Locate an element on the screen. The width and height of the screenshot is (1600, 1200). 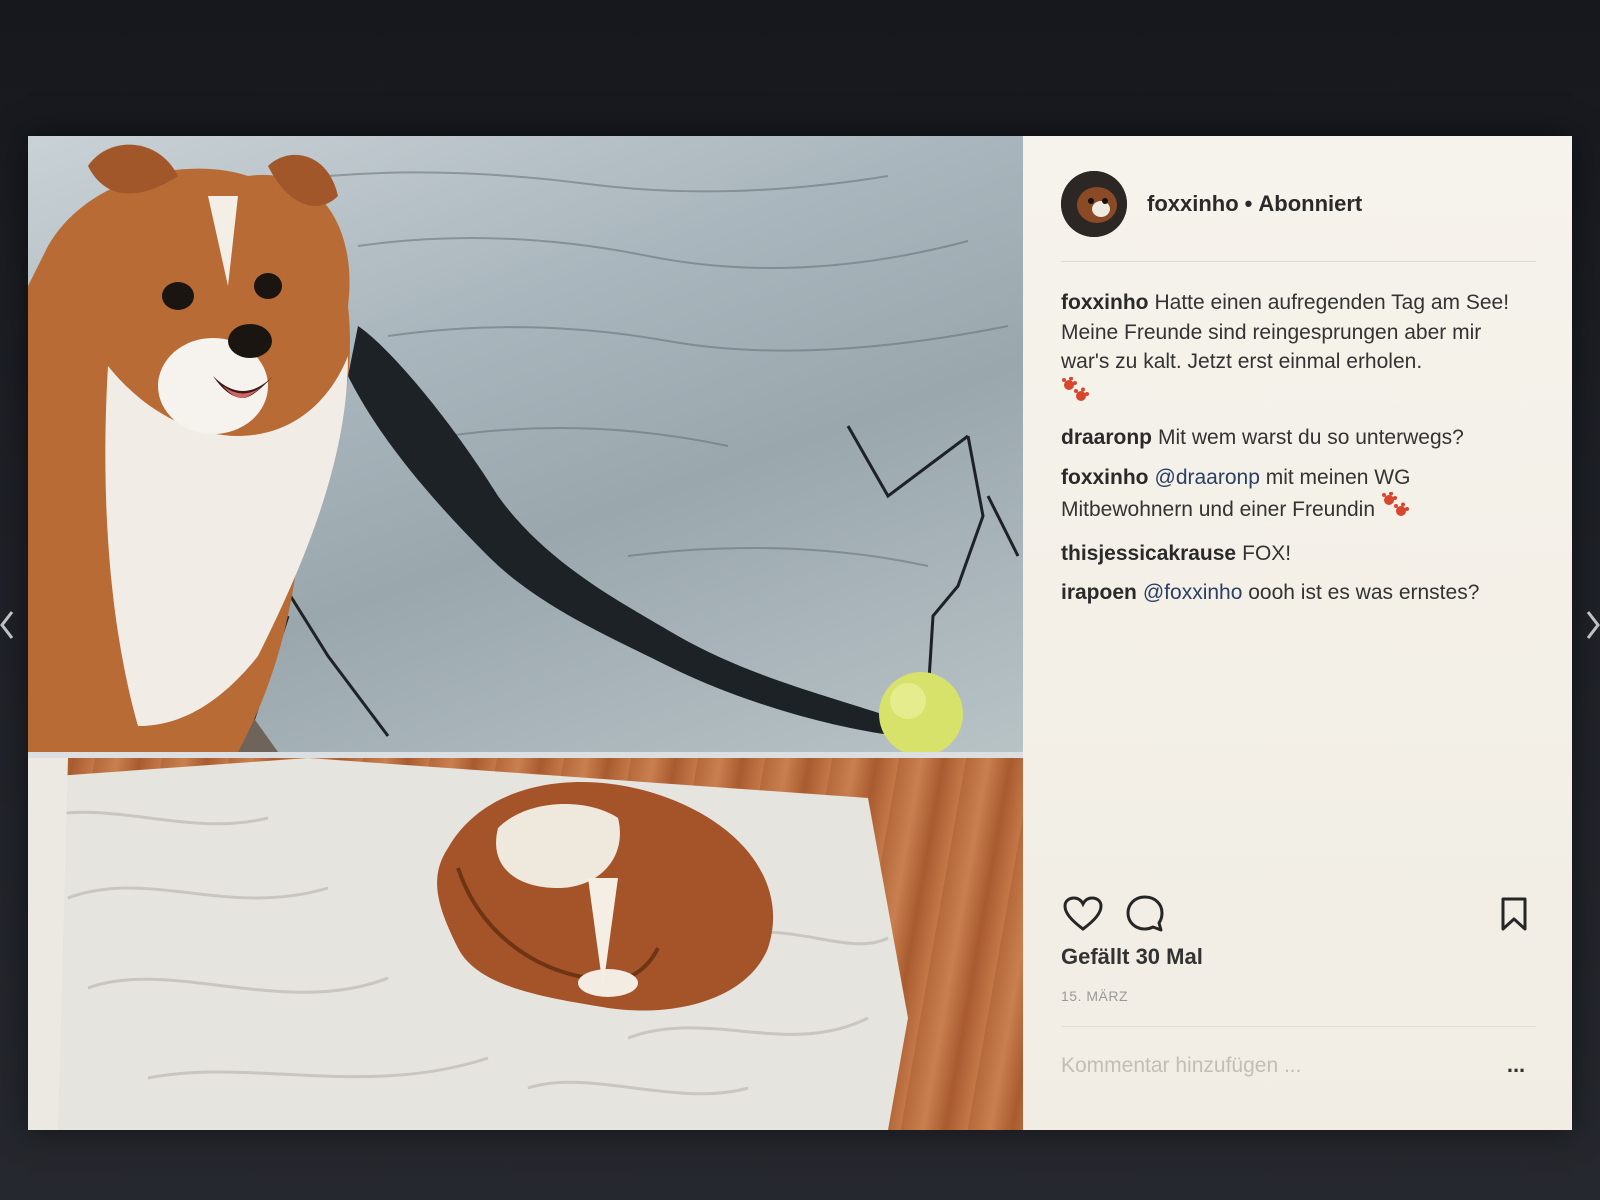
comment-item: draaronp Mit wem warst du so unterwegs? is located at coordinates (1296, 438).